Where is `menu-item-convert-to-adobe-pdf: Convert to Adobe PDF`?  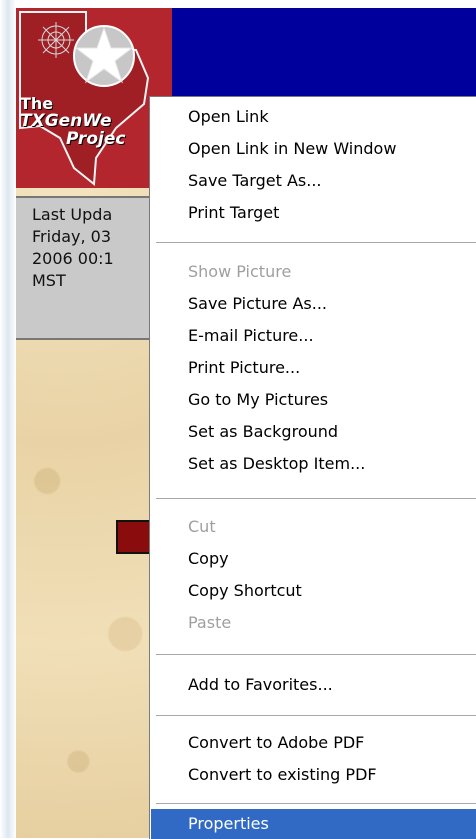 menu-item-convert-to-adobe-pdf: Convert to Adobe PDF is located at coordinates (313, 743).